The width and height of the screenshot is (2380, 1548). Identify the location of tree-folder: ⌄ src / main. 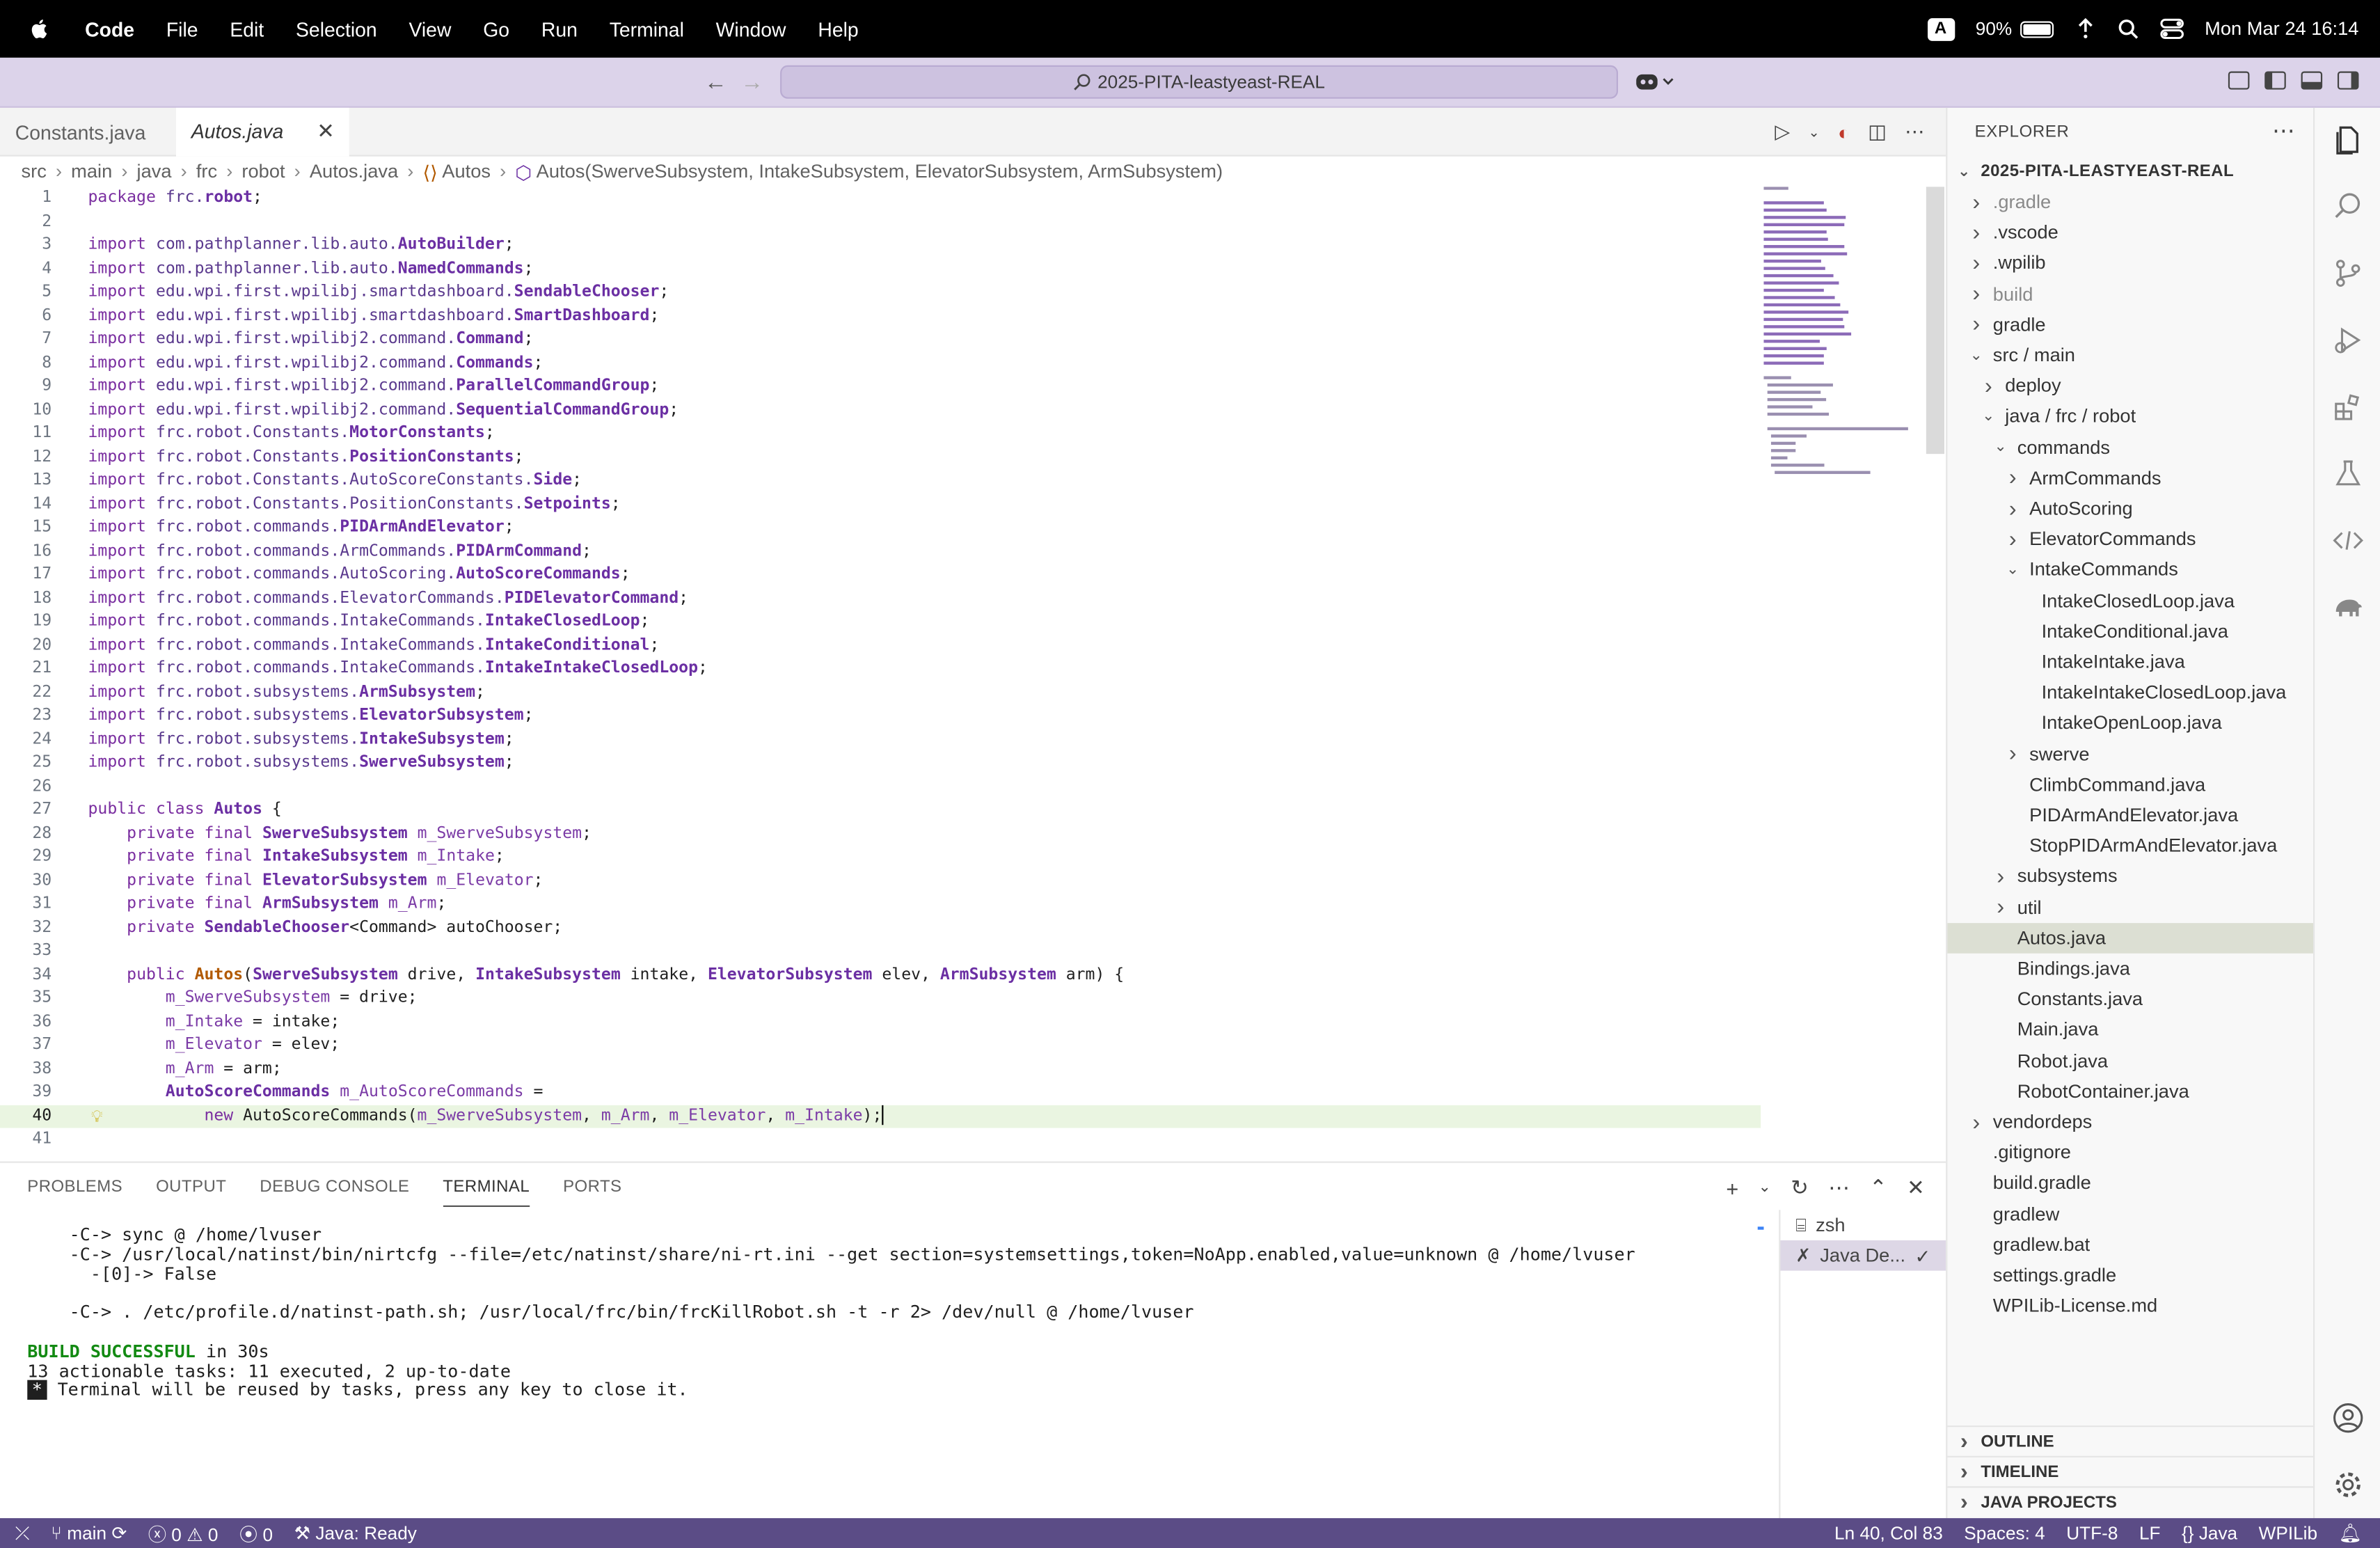
(2131, 355).